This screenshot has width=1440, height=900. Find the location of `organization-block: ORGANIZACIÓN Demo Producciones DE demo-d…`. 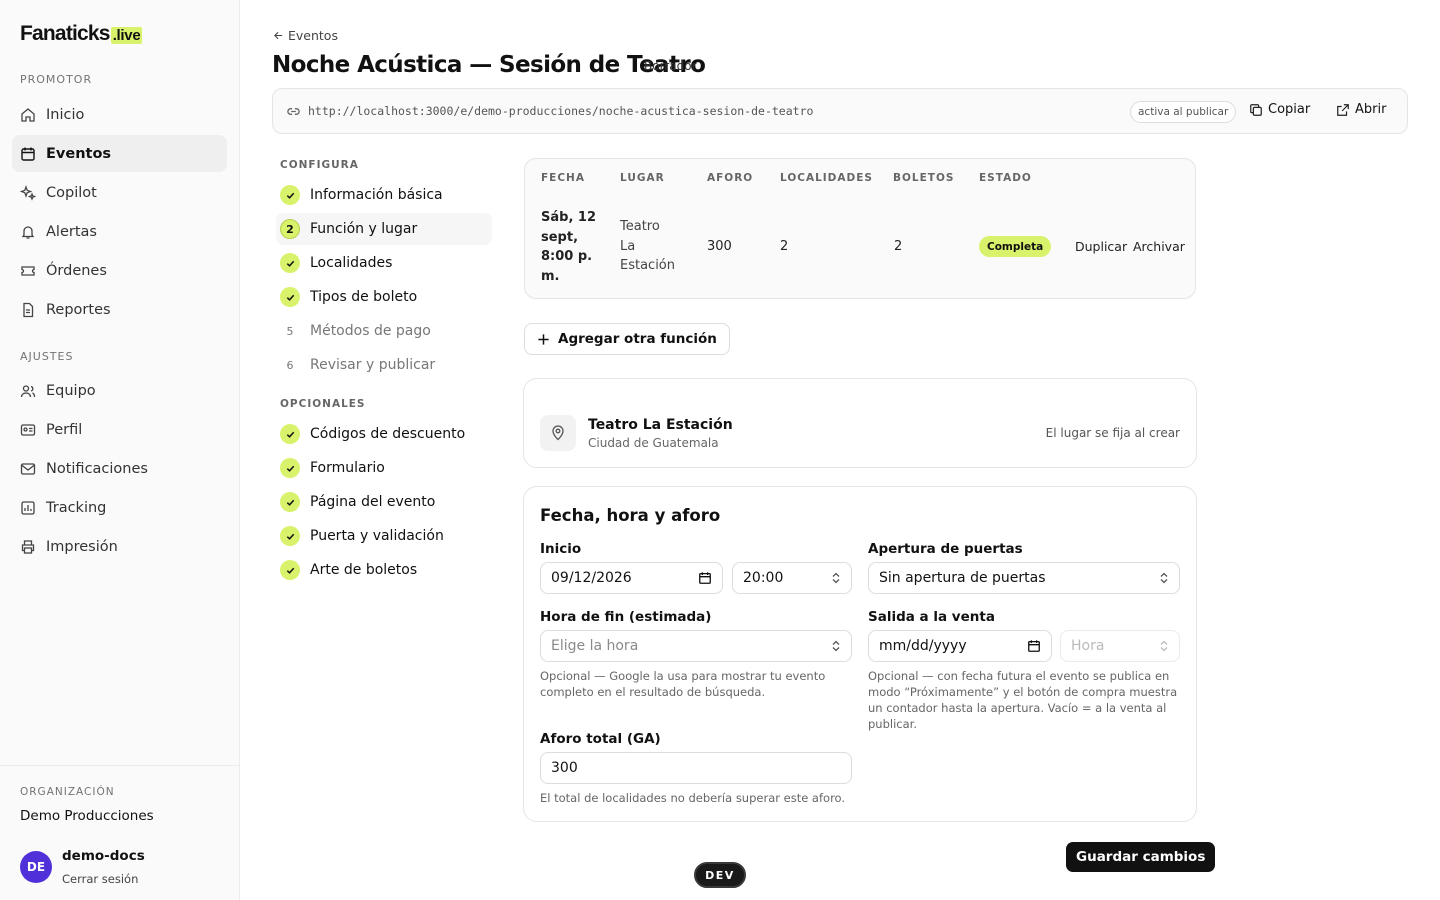

organization-block: ORGANIZACIÓN Demo Producciones DE demo-d… is located at coordinates (119, 832).